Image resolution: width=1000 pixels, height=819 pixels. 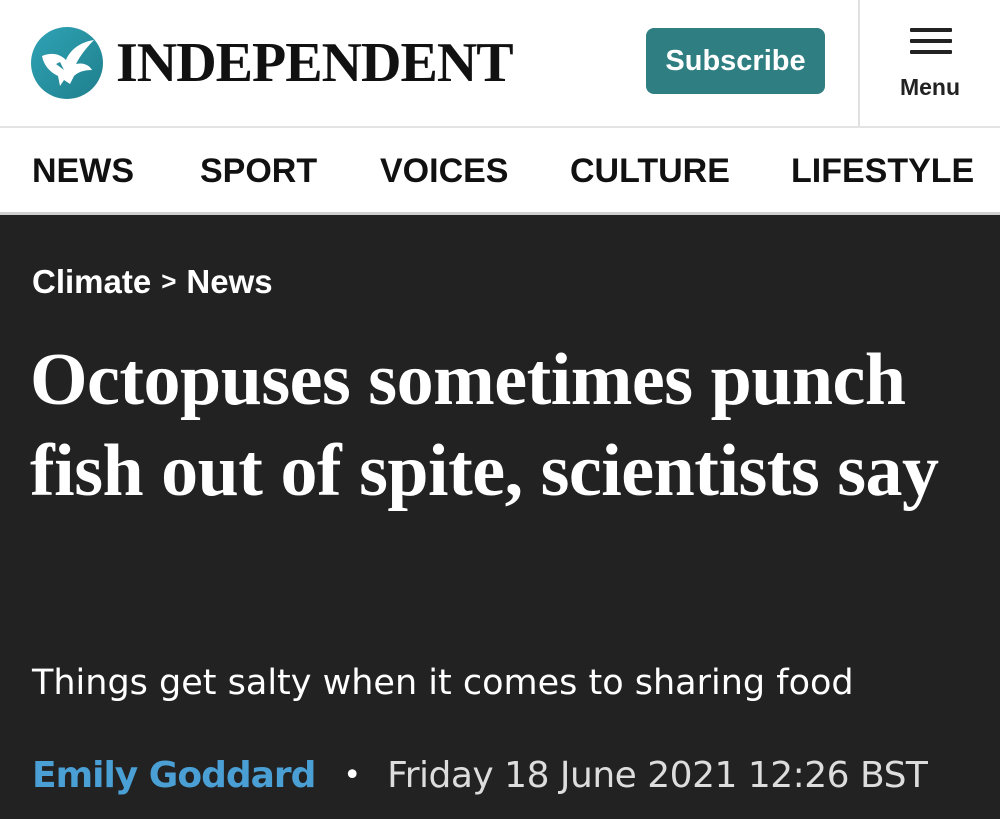 I want to click on site-logo-link: INDEPENDENT, so click(x=272, y=63).